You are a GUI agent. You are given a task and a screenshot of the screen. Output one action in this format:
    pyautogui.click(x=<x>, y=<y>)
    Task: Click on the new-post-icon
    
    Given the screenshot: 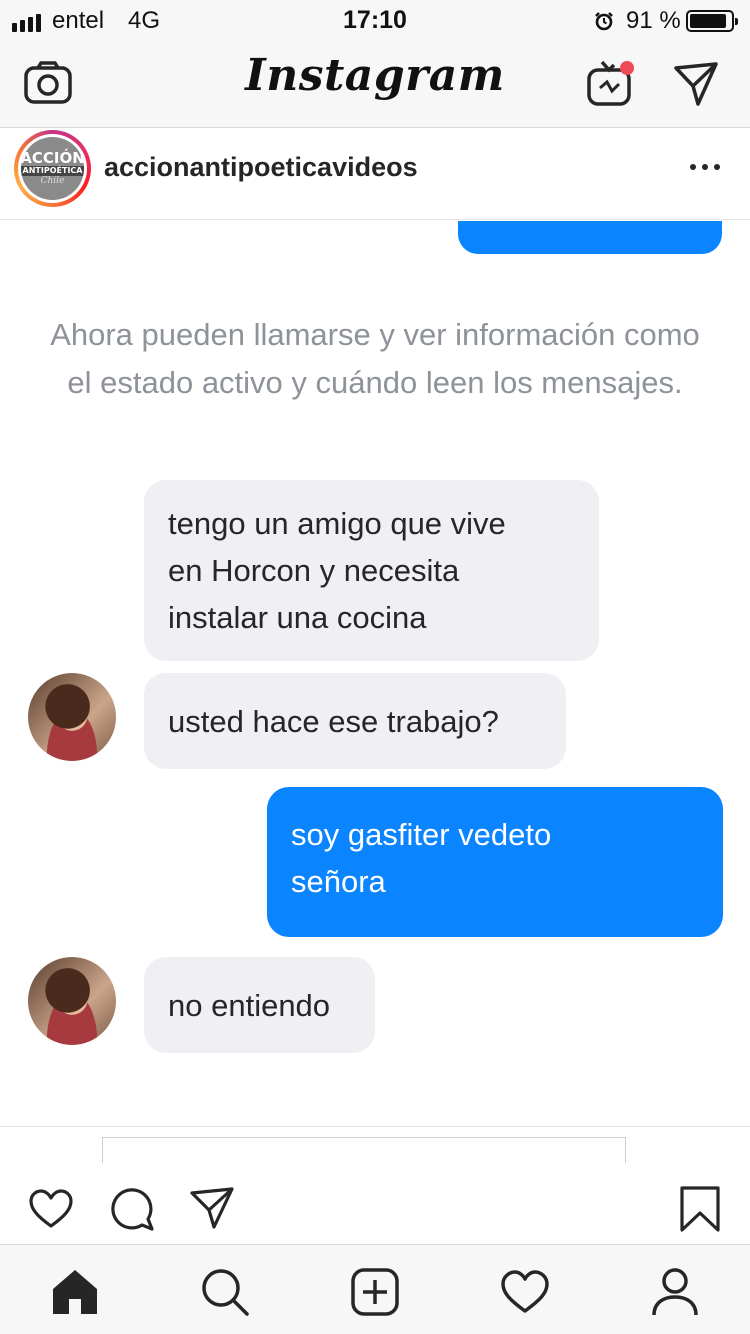 What is the action you would take?
    pyautogui.click(x=375, y=1292)
    